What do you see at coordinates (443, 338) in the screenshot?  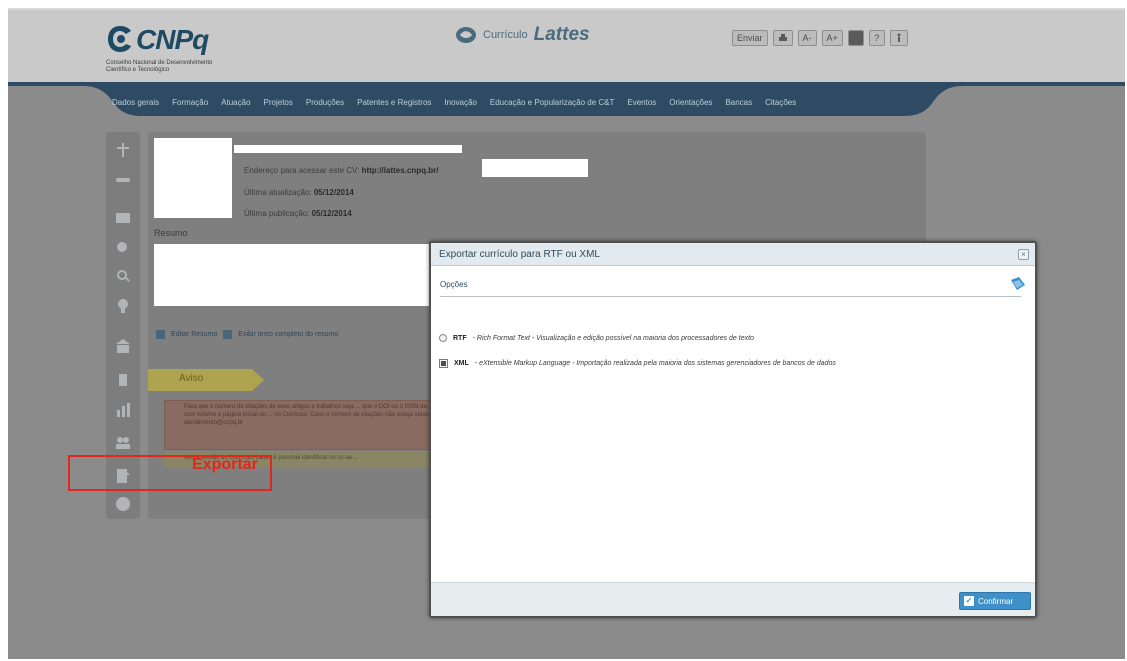 I see `rtf-radio` at bounding box center [443, 338].